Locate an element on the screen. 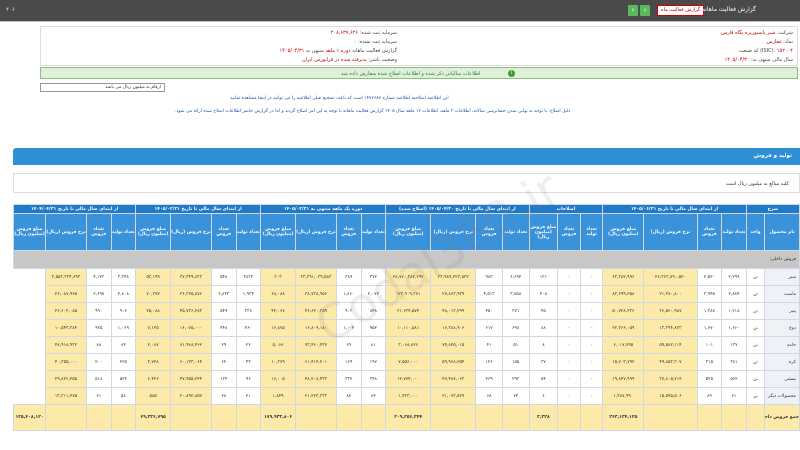 The height and width of the screenshot is (450, 800). table-cell: ۷۳,۴۶۰,۴۳۷ is located at coordinates (316, 345).